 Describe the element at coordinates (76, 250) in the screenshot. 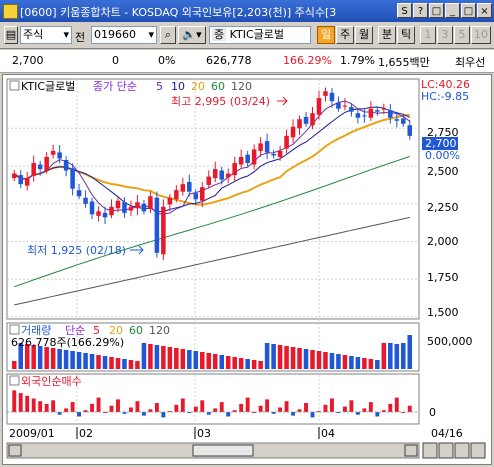

I see `low-annotation: 최저 1,925 (02/18)` at that location.